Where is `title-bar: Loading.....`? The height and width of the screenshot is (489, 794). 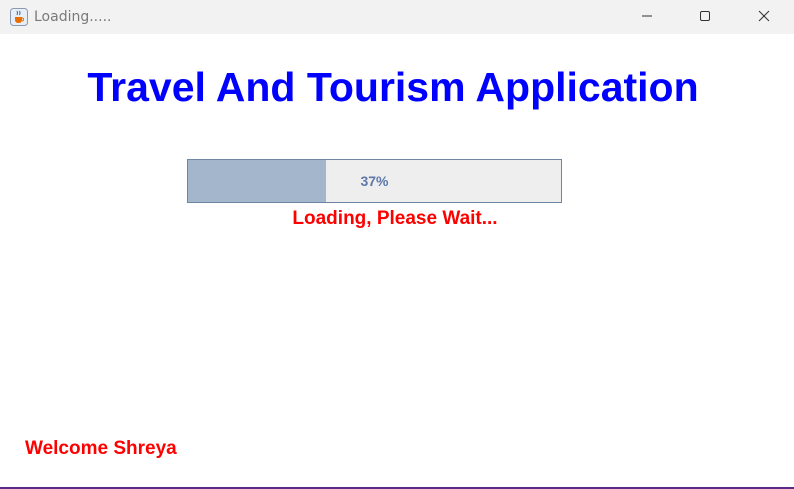
title-bar: Loading..... is located at coordinates (397, 17).